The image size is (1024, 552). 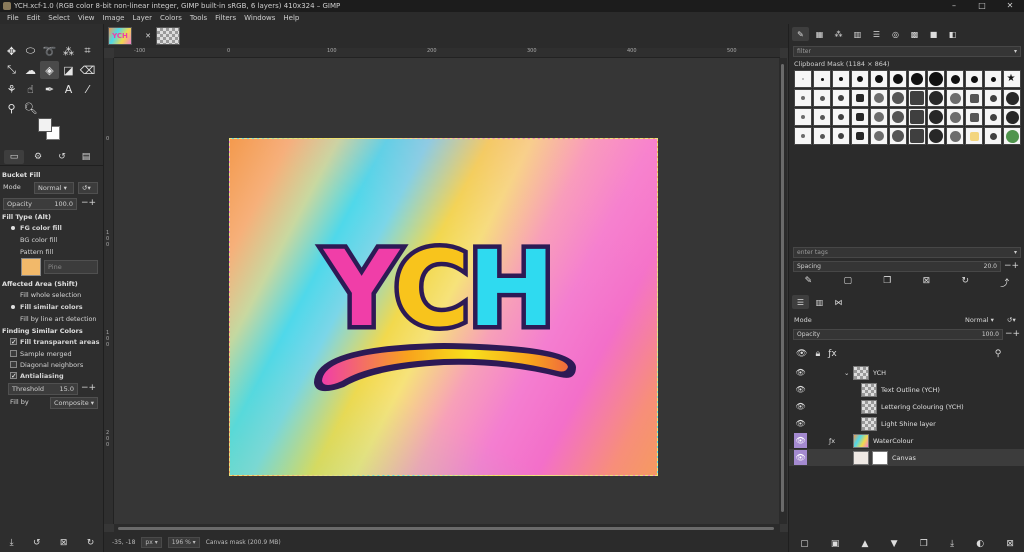 I want to click on fg-bg-colors, so click(x=50, y=130).